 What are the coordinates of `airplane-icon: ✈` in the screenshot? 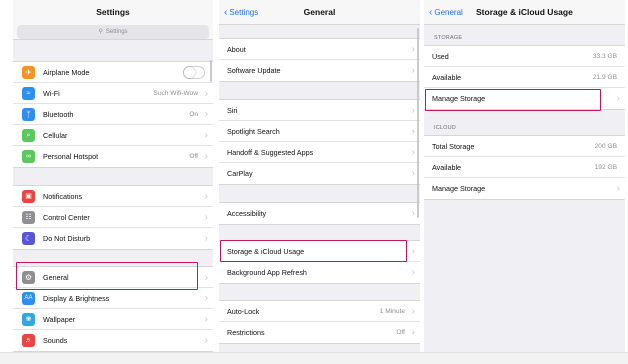 It's located at (28, 72).